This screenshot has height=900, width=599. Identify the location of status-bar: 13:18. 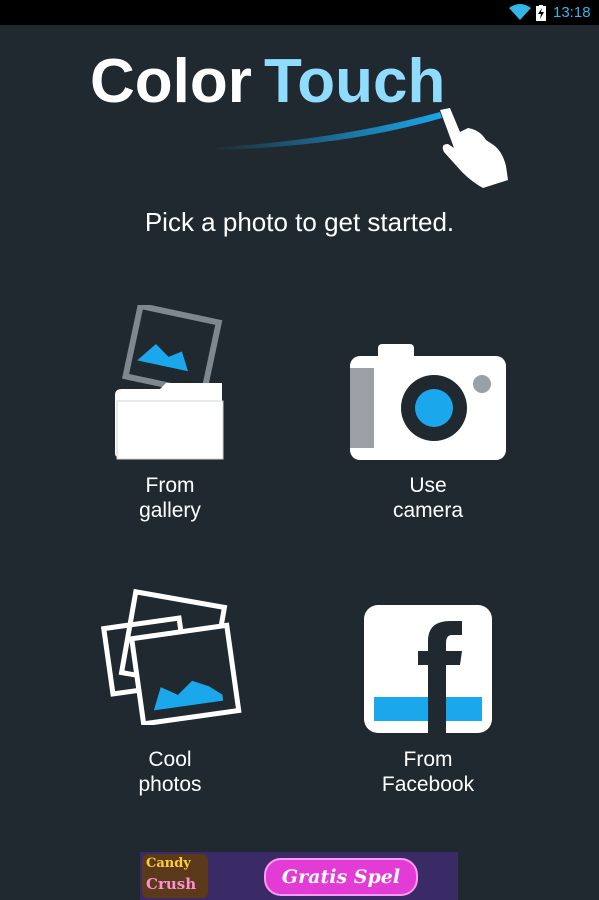
(299, 12).